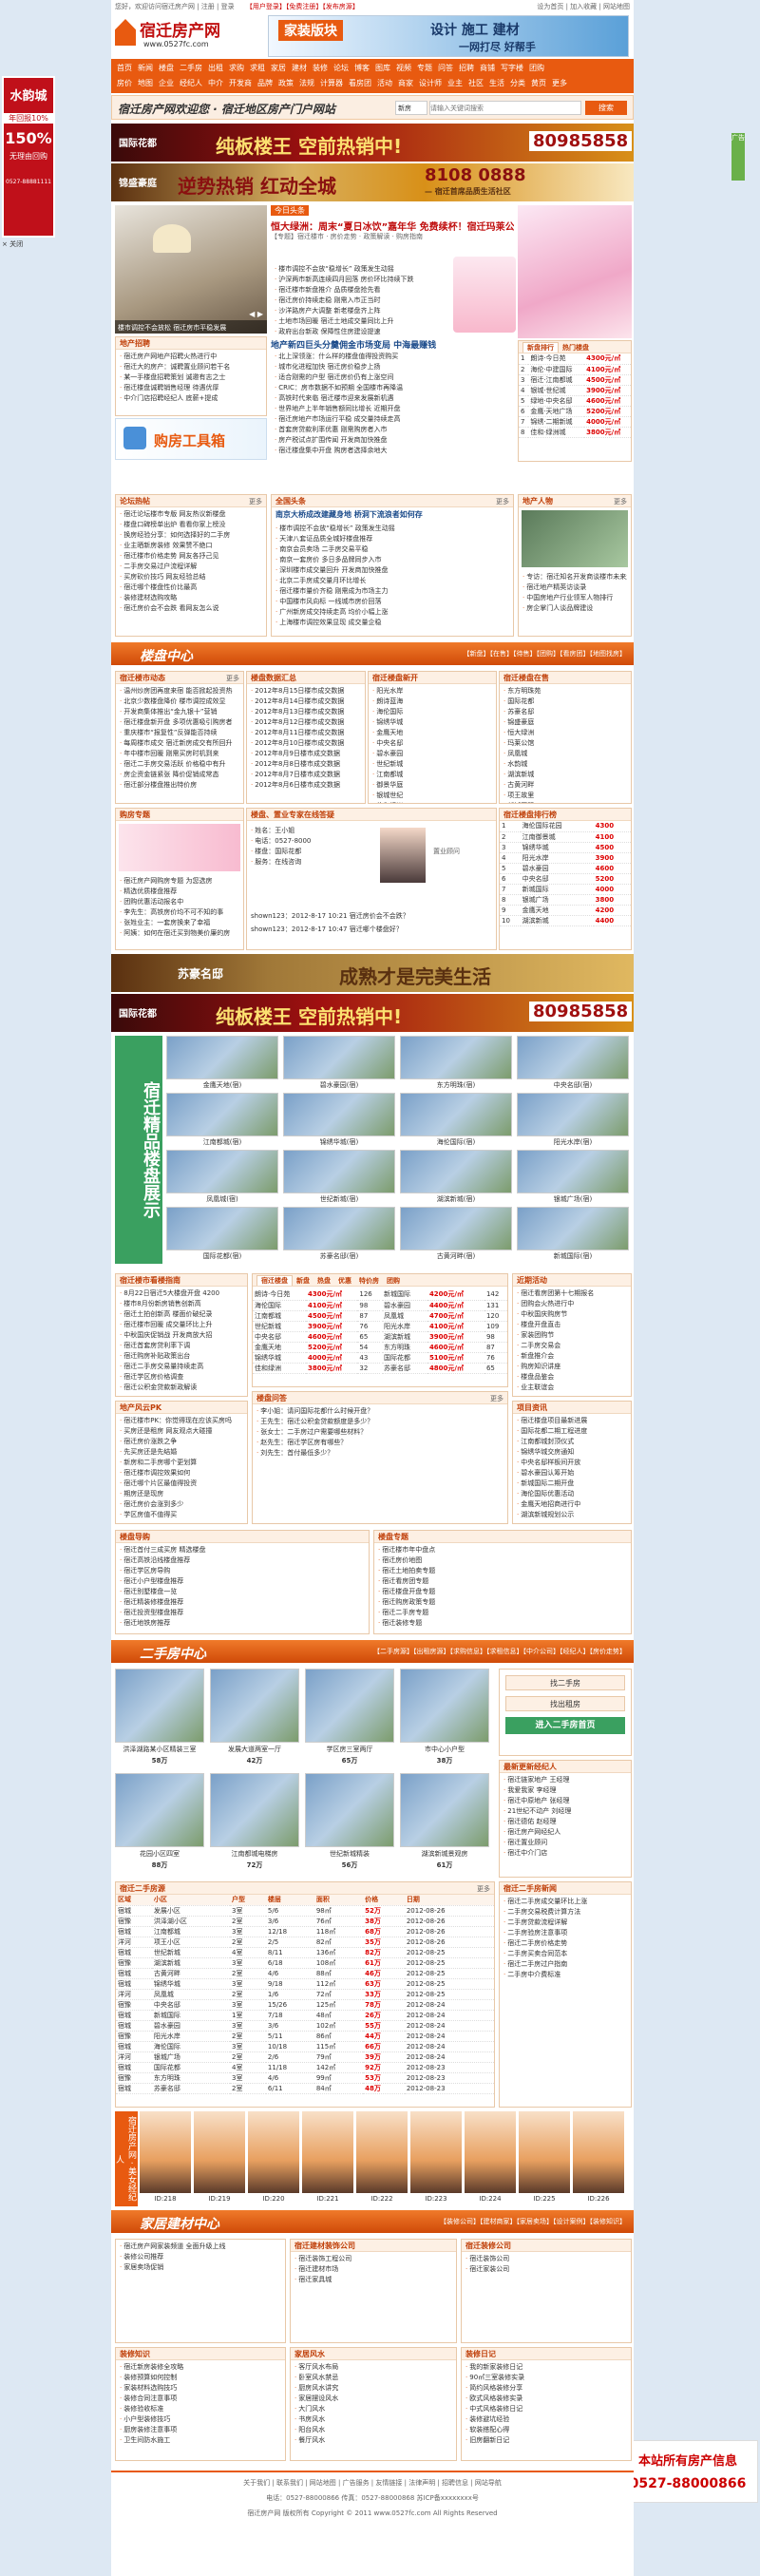 The image size is (760, 2576). Describe the element at coordinates (392, 226) in the screenshot. I see `headline-title: 恒大绿洲：周末“夏日冰饮”嘉年华 免费续杯！宿迁玛莱公馆：沐周周` at that location.